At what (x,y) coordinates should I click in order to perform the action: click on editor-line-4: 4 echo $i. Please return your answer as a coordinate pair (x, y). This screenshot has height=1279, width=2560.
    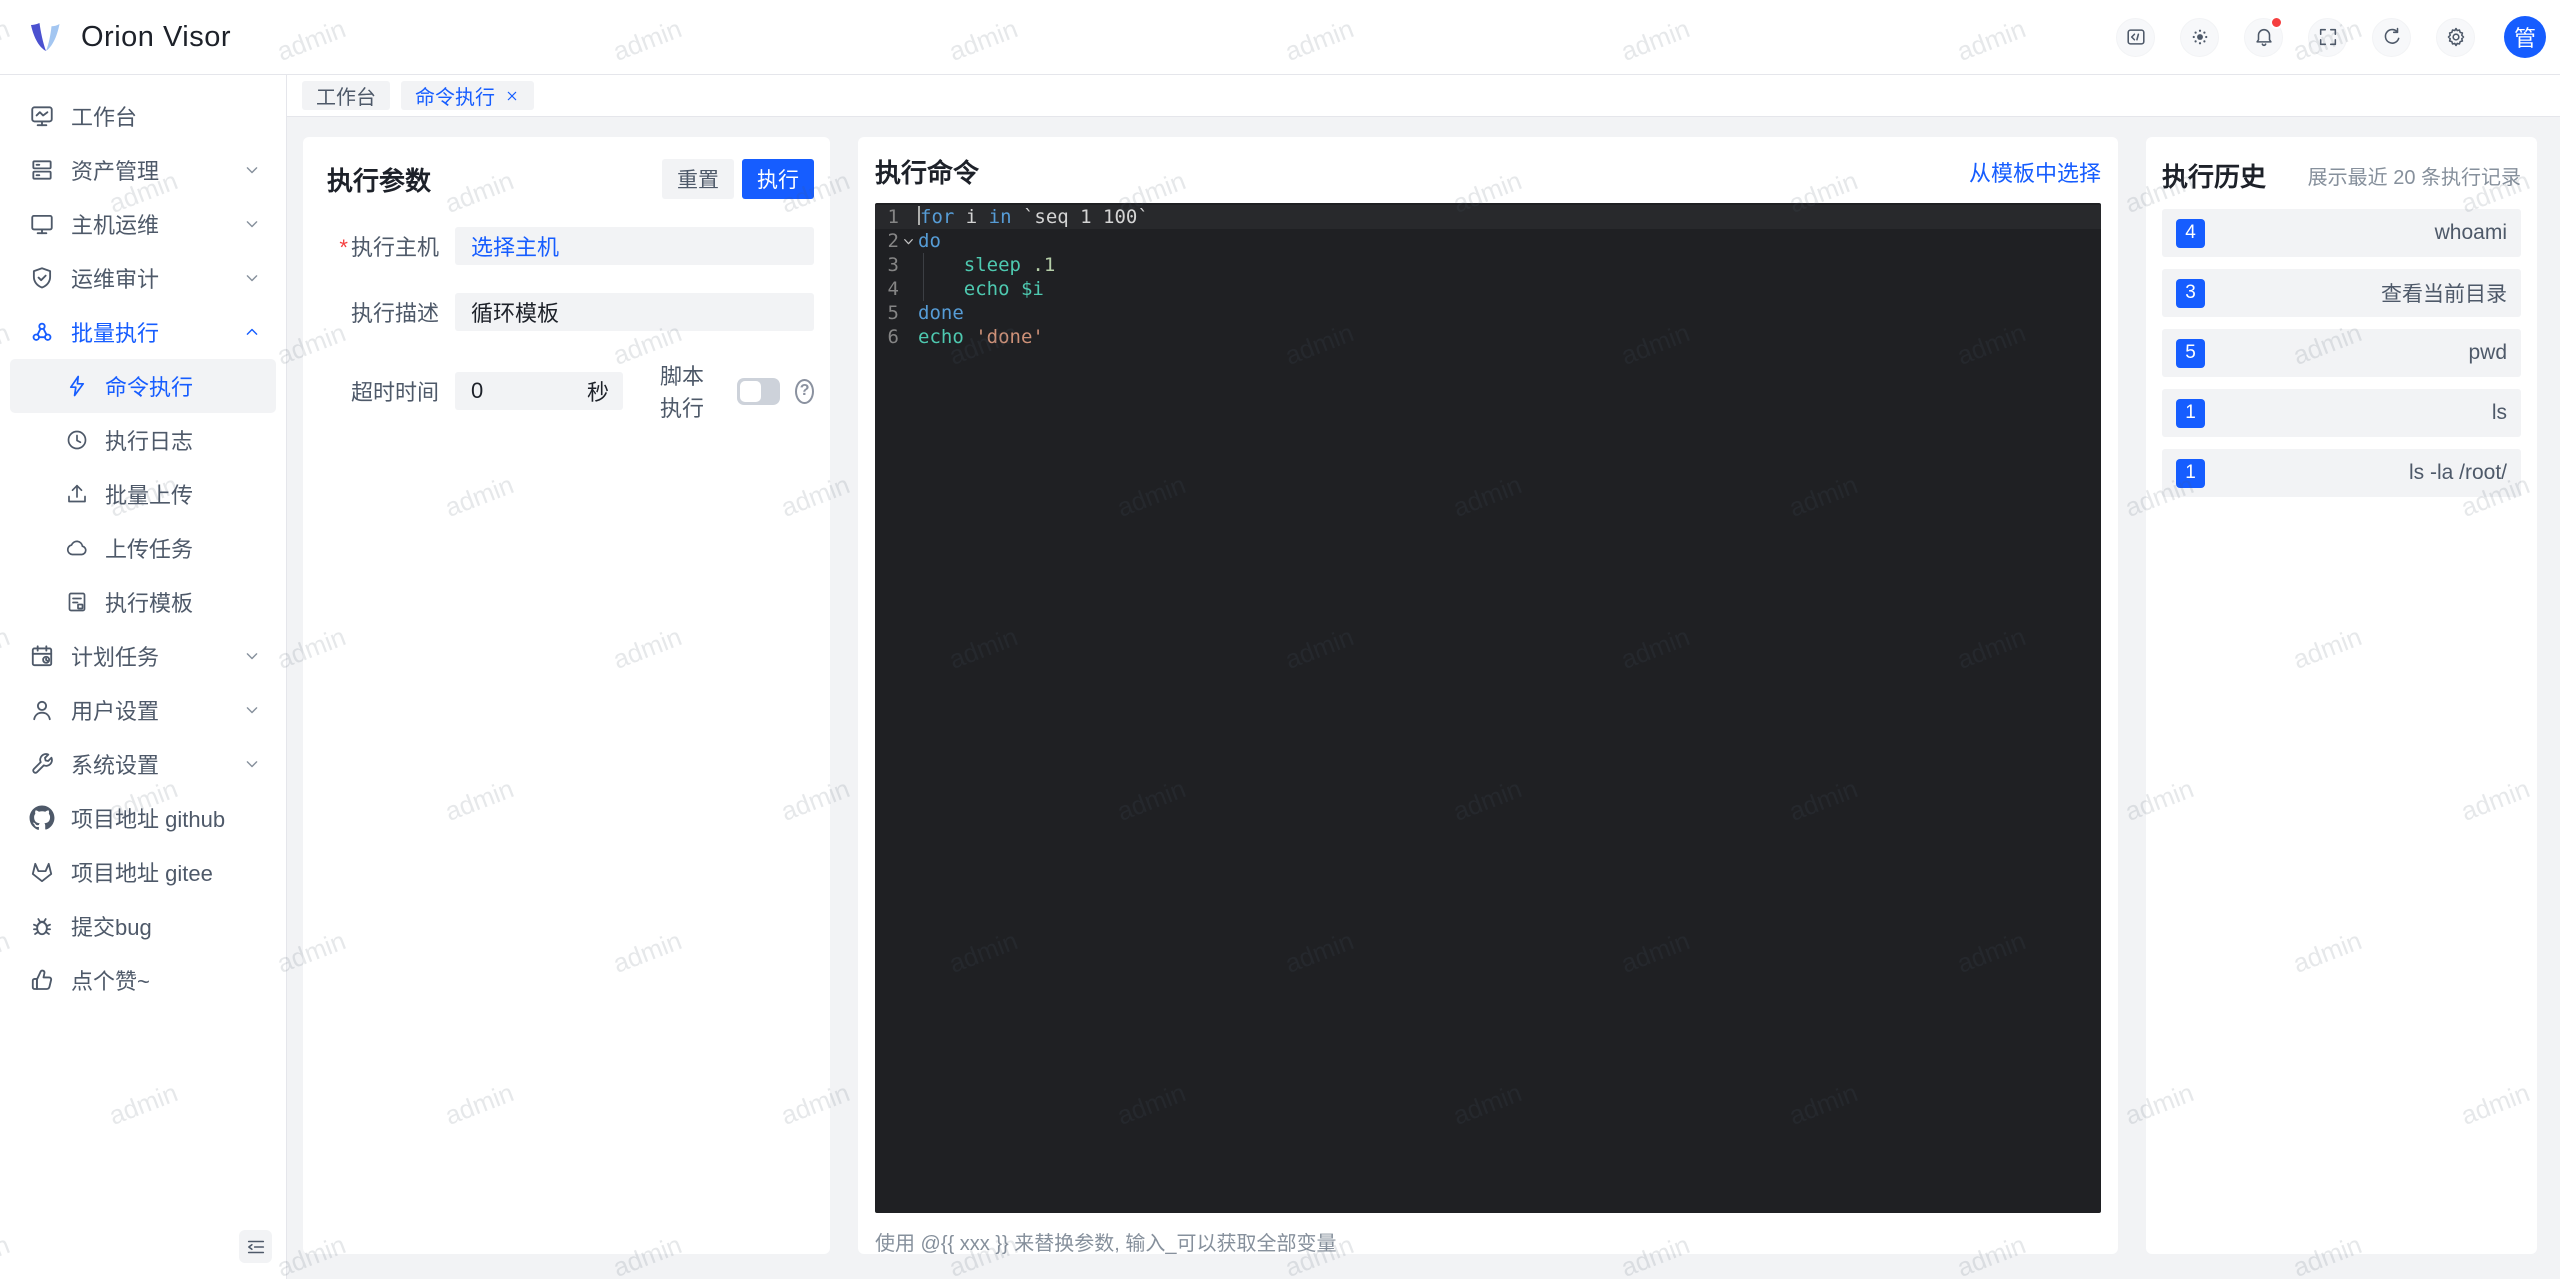
    Looking at the image, I should click on (1488, 289).